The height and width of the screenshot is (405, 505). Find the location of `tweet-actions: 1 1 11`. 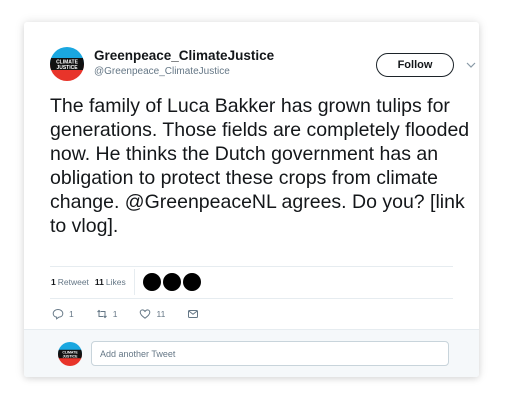

tweet-actions: 1 1 11 is located at coordinates (139, 314).